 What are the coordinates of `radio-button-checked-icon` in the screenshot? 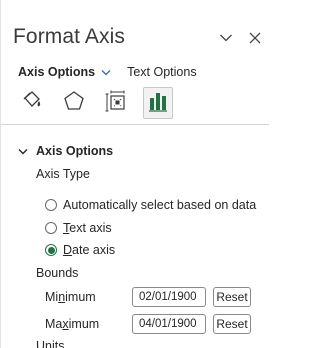 It's located at (51, 250).